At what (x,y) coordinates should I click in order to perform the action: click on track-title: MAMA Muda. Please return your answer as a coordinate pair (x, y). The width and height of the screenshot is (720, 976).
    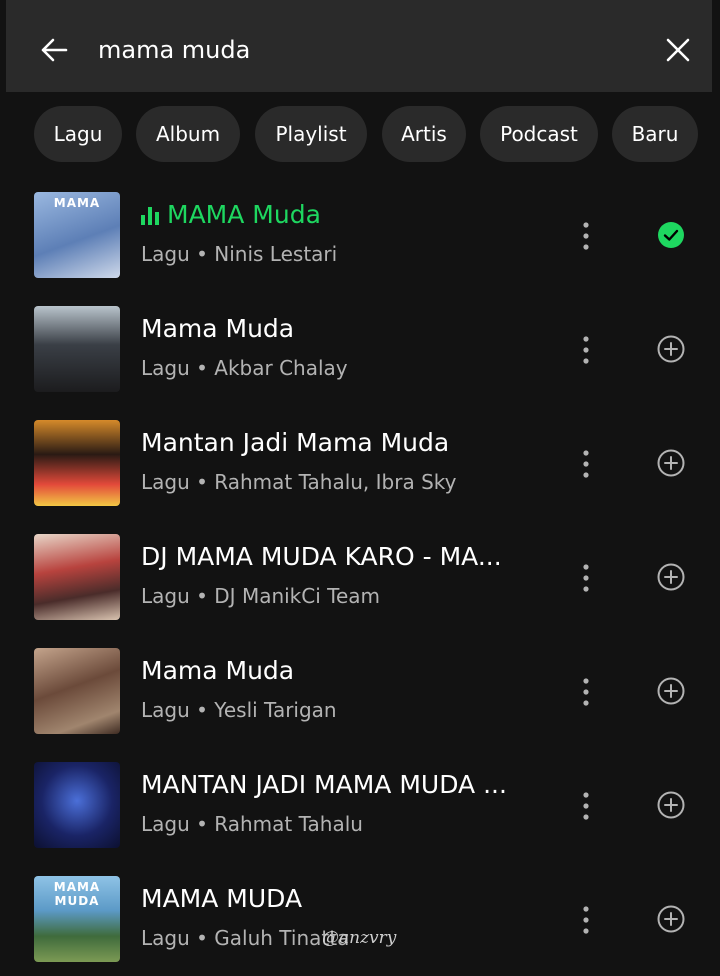
    Looking at the image, I should click on (341, 214).